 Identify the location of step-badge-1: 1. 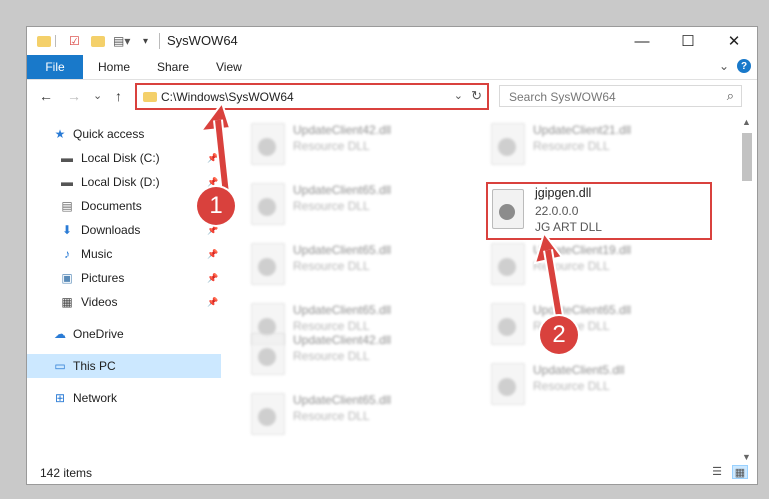
(216, 206).